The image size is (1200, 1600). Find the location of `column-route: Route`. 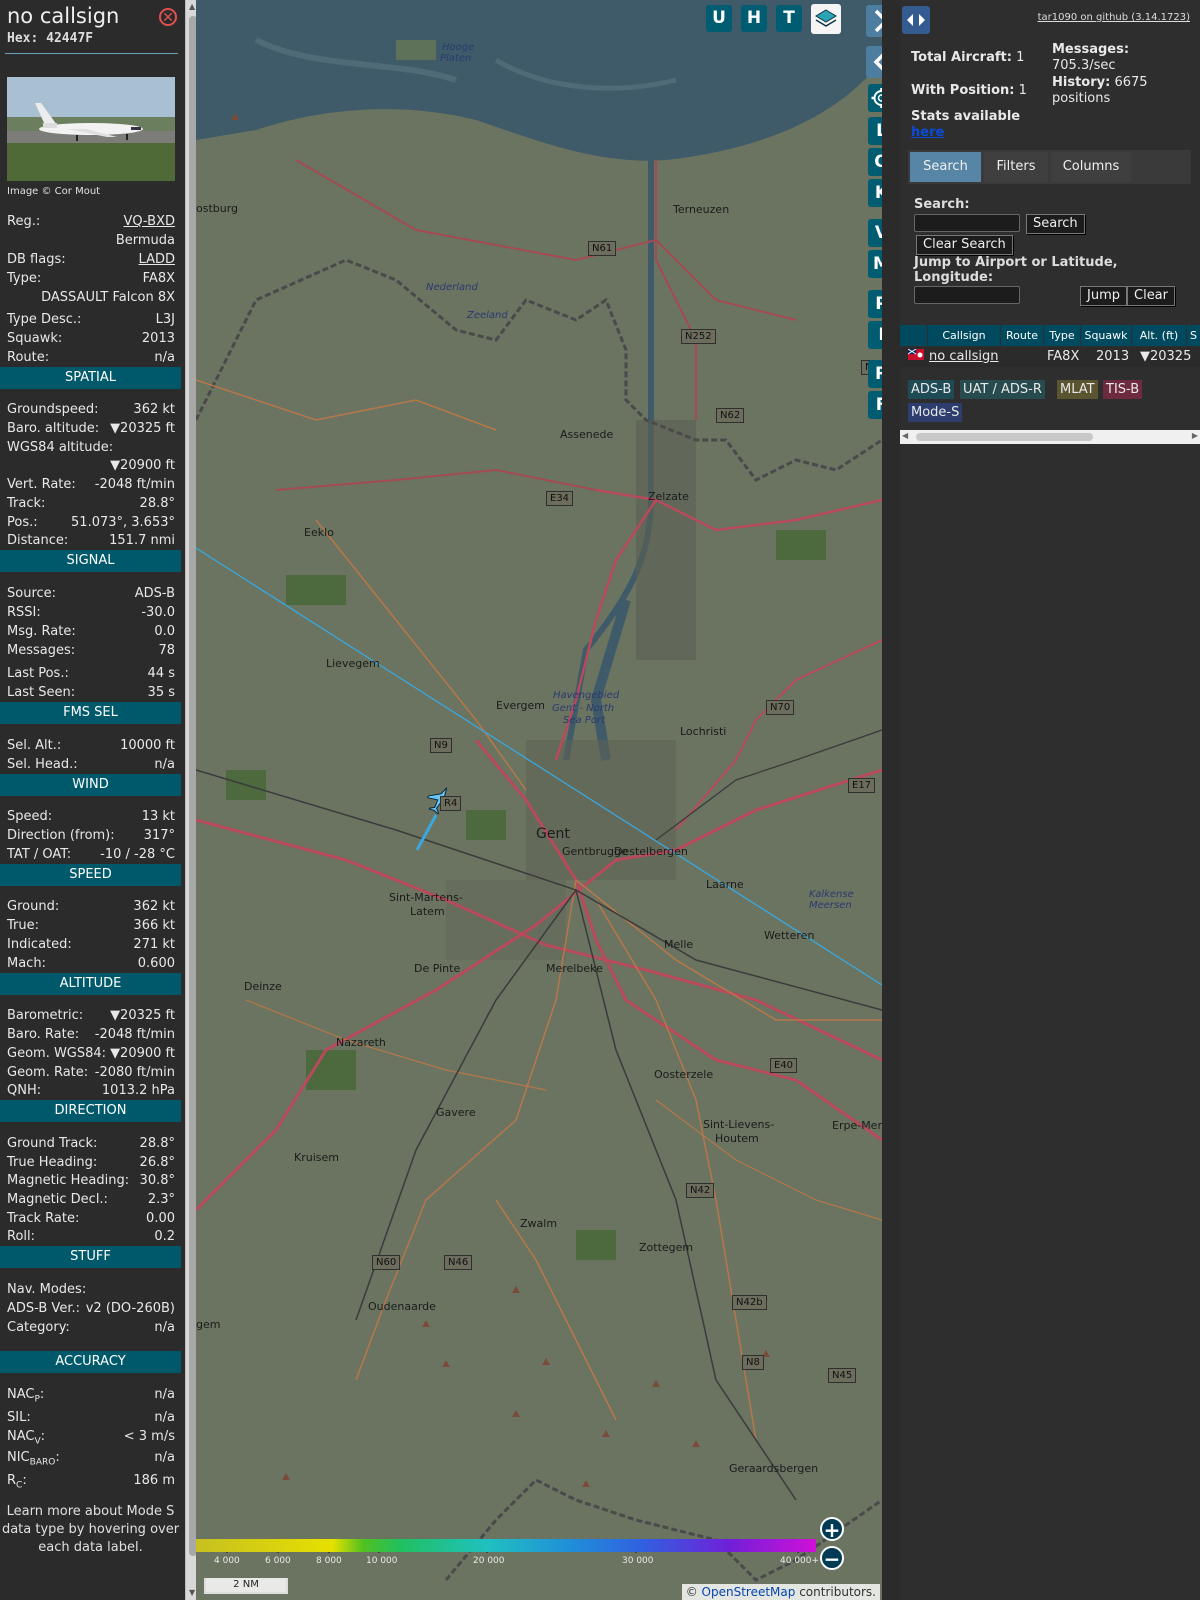

column-route: Route is located at coordinates (1022, 335).